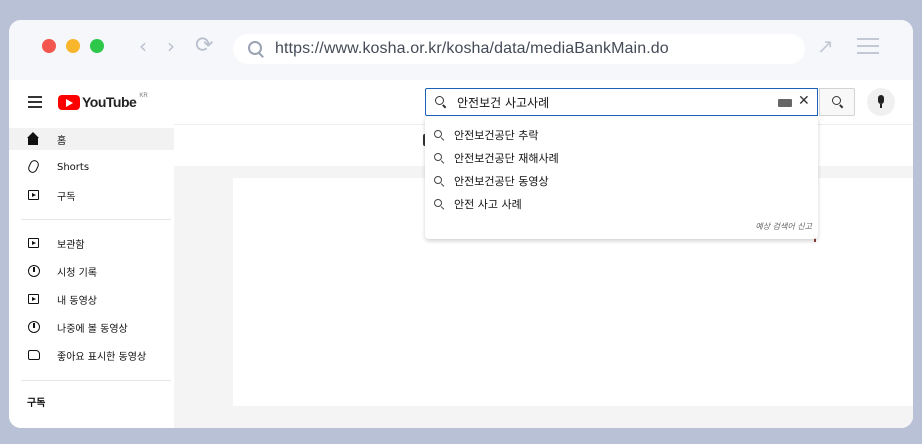 The height and width of the screenshot is (444, 922). I want to click on library-icon, so click(34, 243).